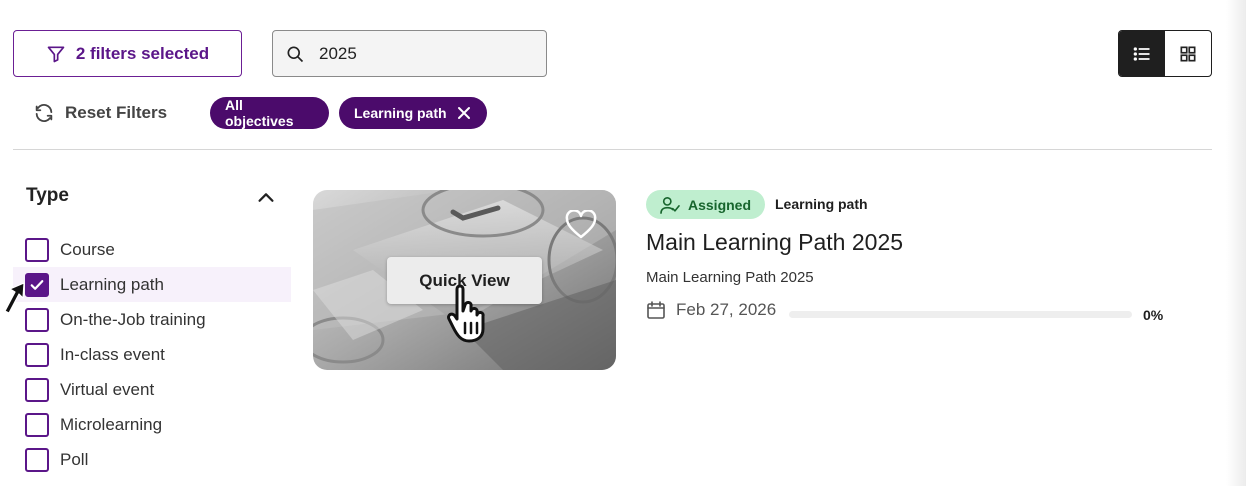  What do you see at coordinates (112, 284) in the screenshot?
I see `type-option-label: Learning path` at bounding box center [112, 284].